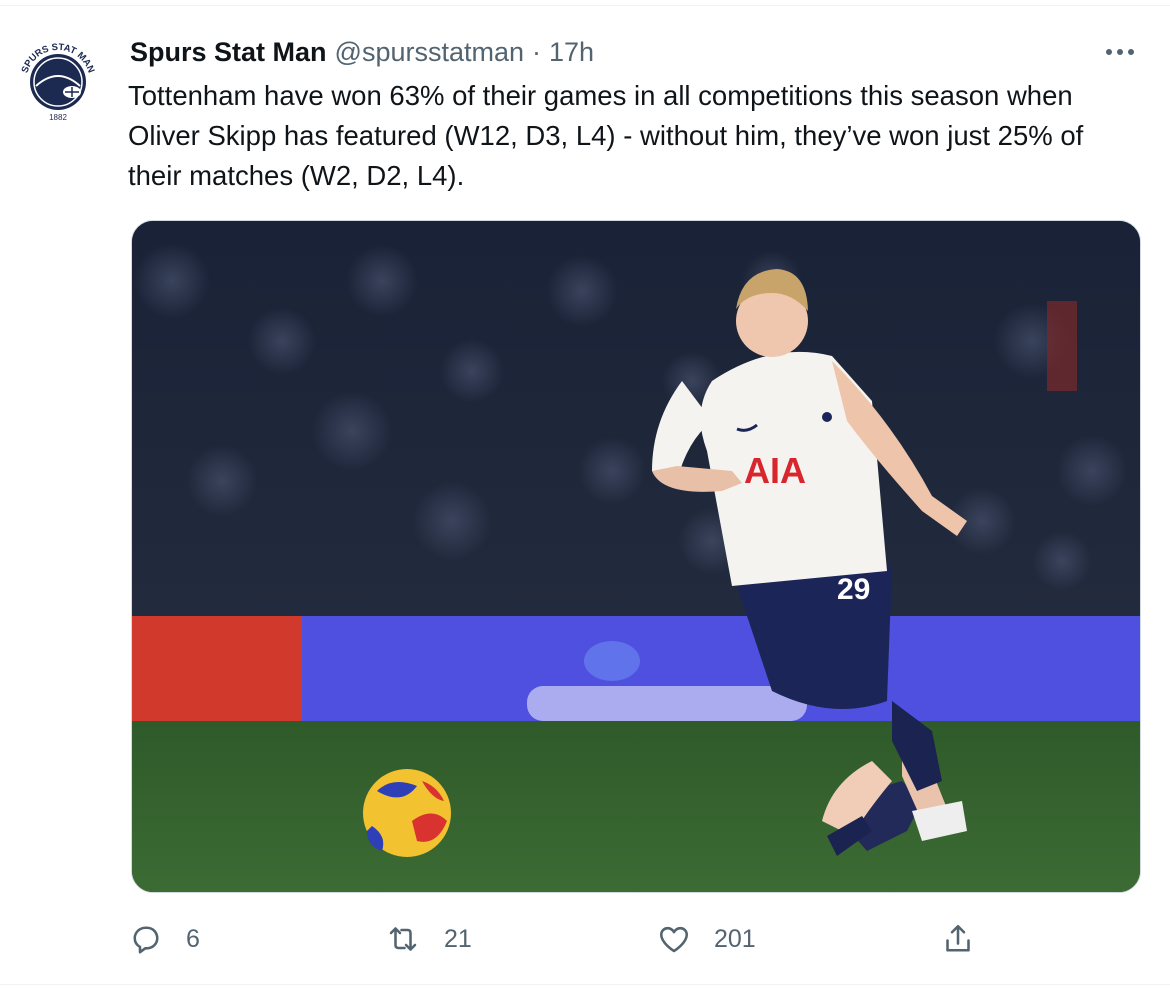  I want to click on retweet-button: 21, so click(428, 939).